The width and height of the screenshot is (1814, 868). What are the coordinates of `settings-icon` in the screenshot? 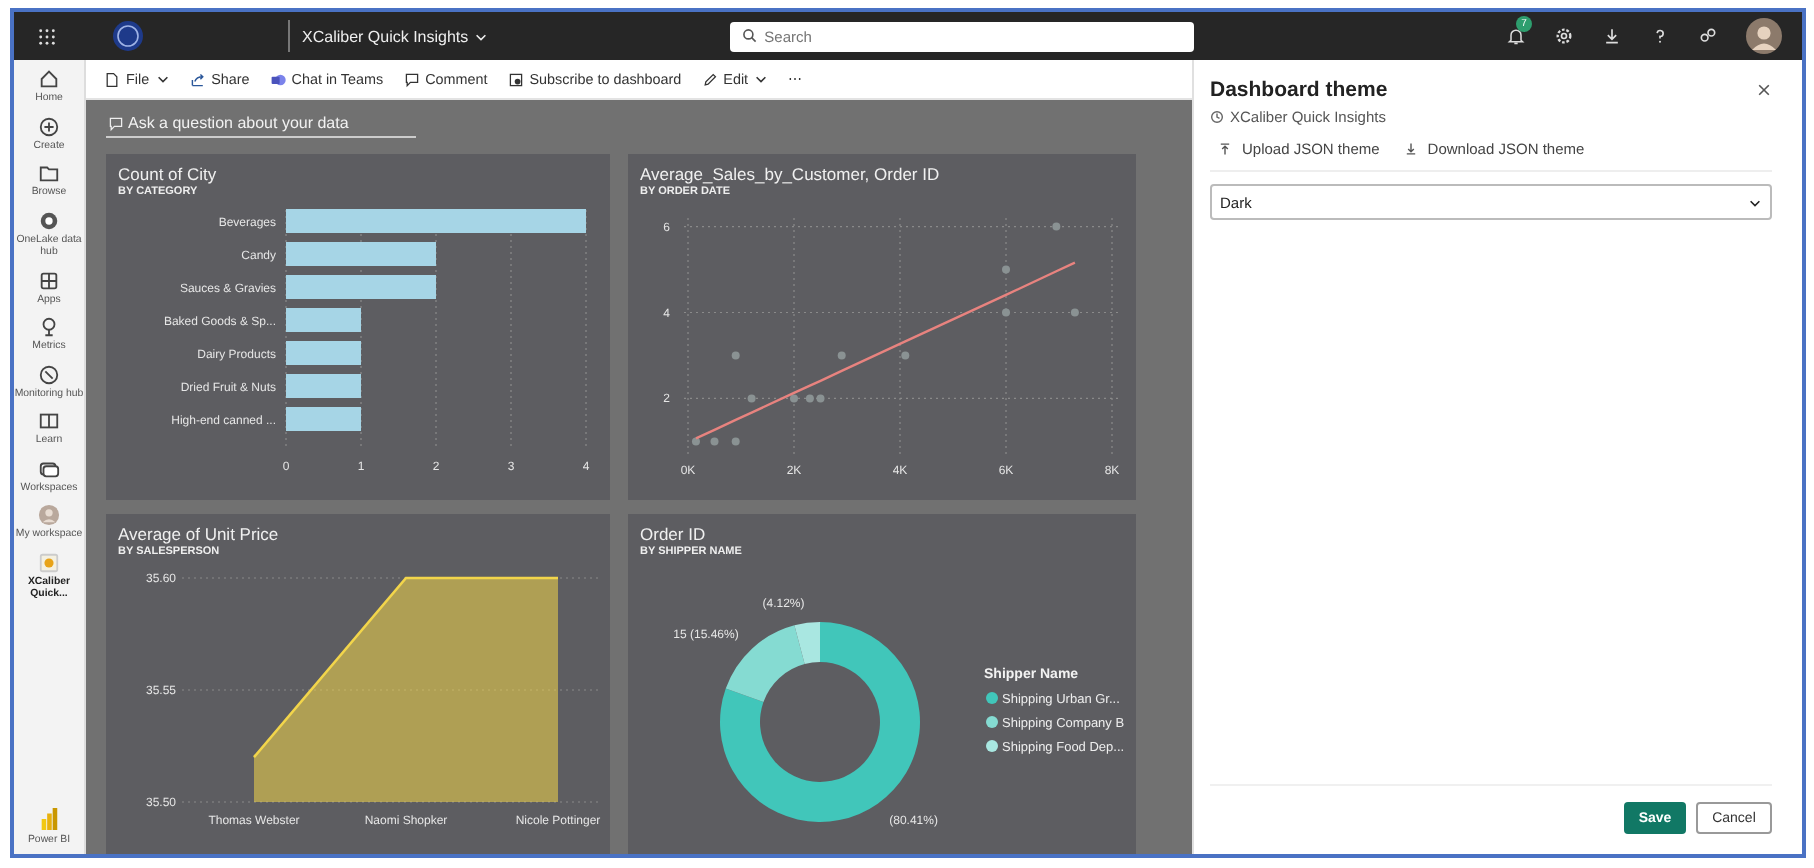 It's located at (1564, 36).